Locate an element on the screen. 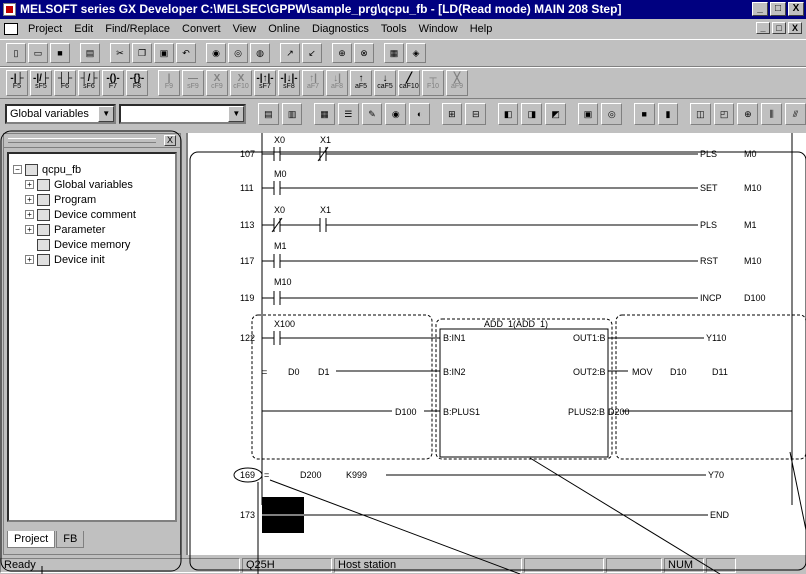 This screenshot has width=806, height=574. diagnostics-icon: ▦ is located at coordinates (394, 53).